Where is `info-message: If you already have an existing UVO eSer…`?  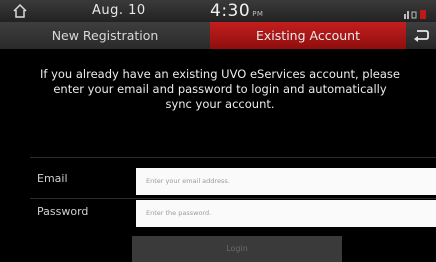
info-message: If you already have an existing UVO eSer… is located at coordinates (220, 89).